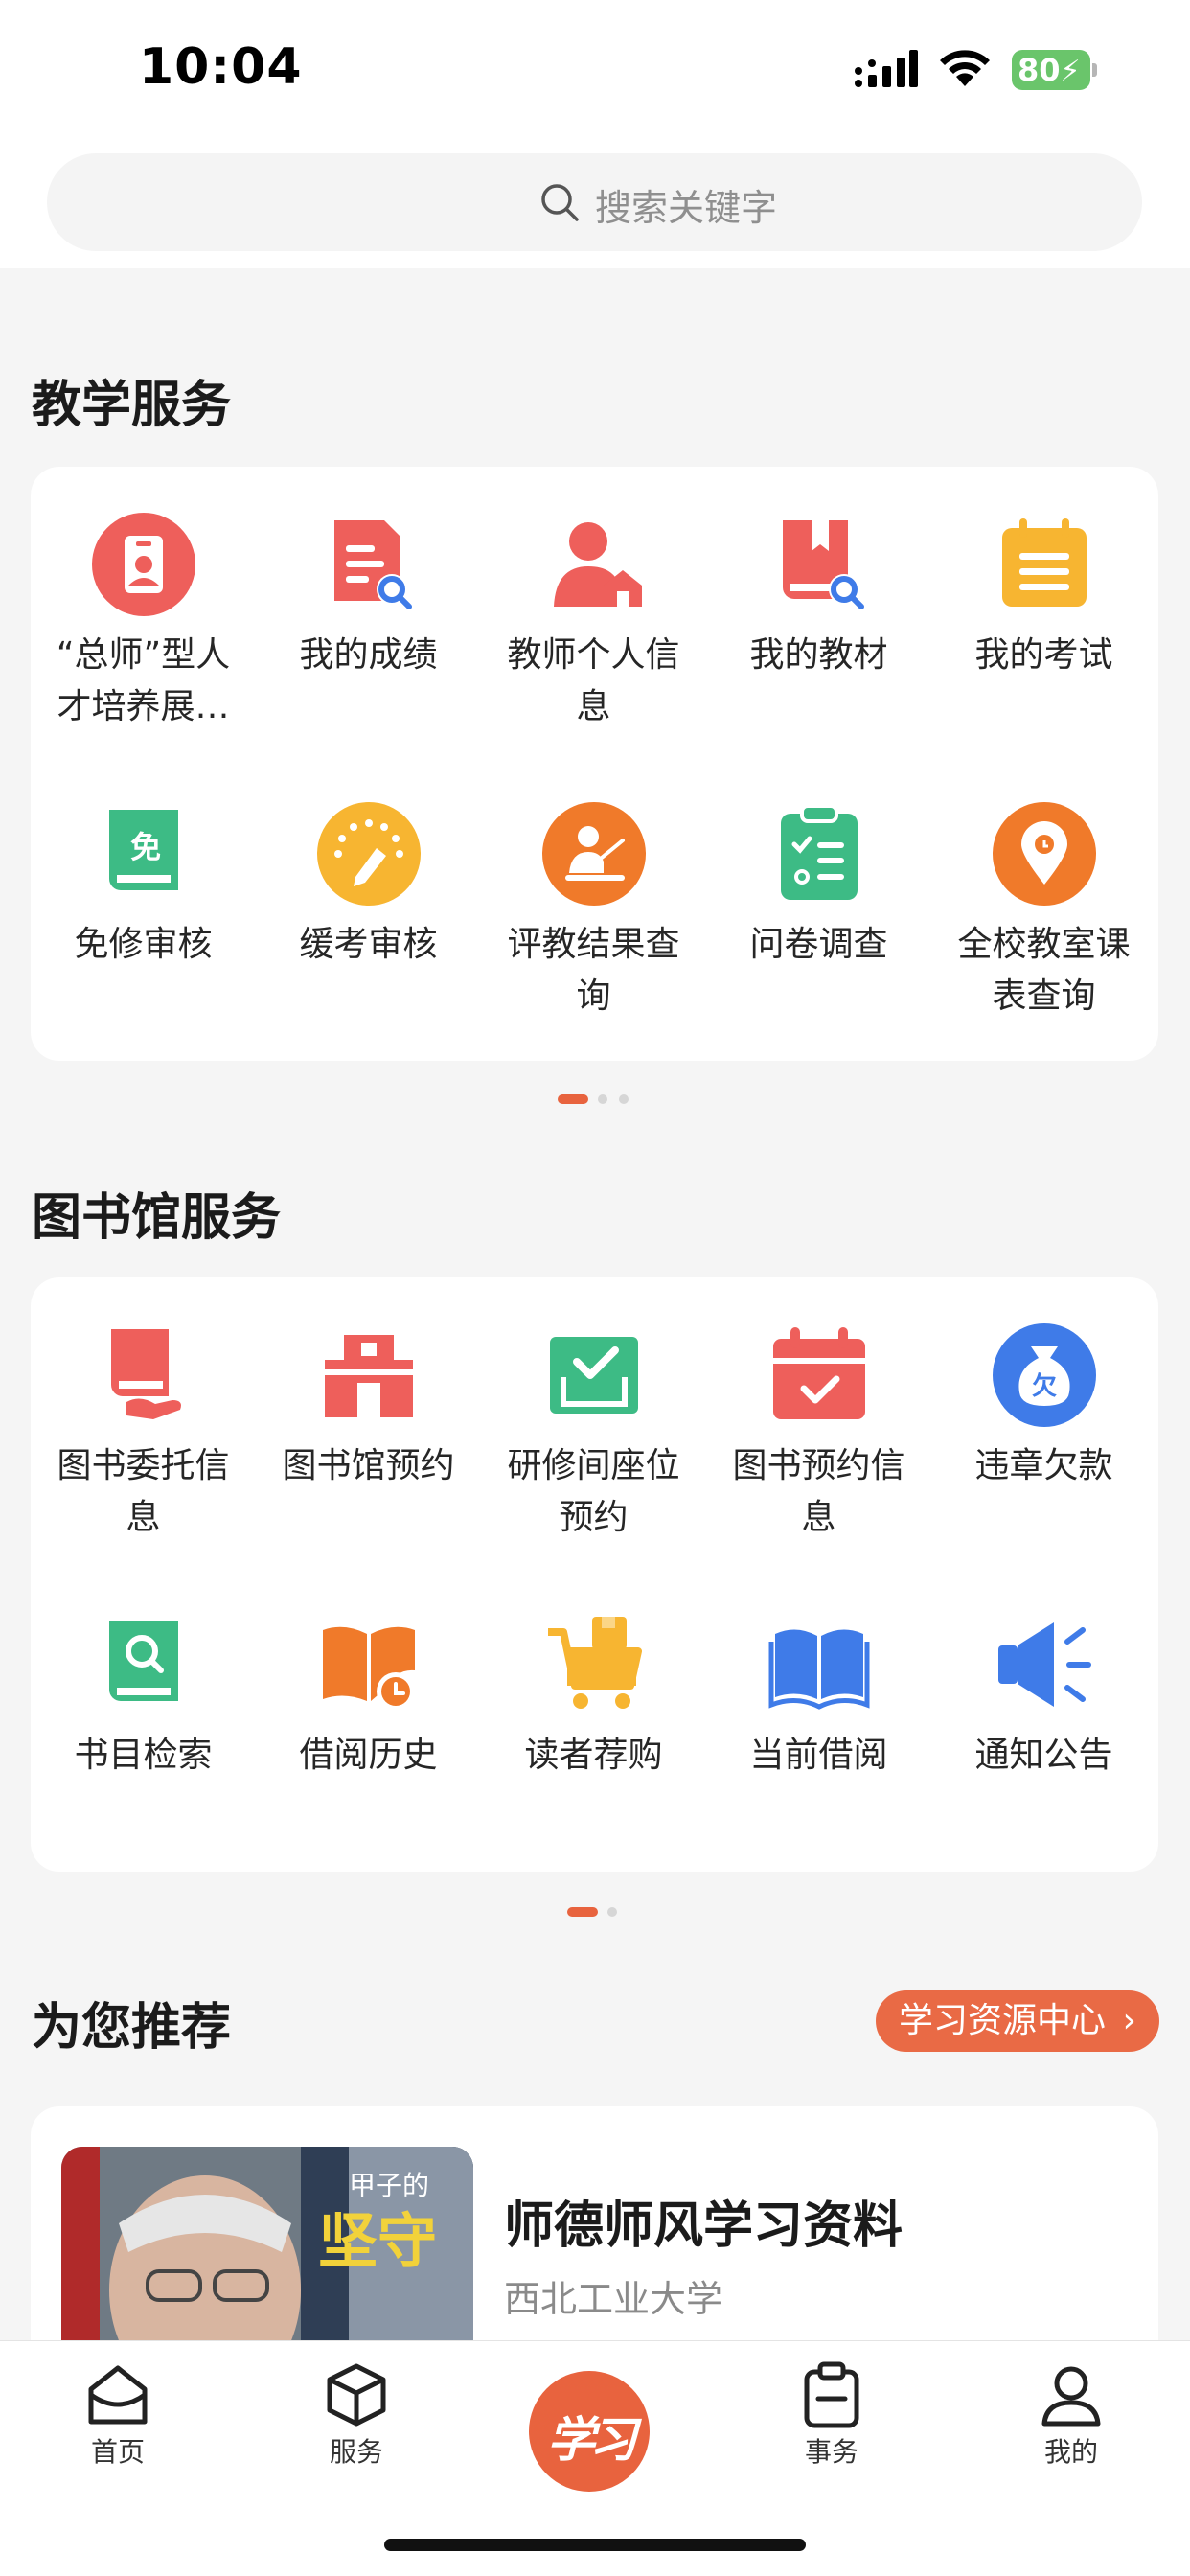 Image resolution: width=1190 pixels, height=2576 pixels. Describe the element at coordinates (820, 852) in the screenshot. I see `survey-clipboard-icon` at that location.